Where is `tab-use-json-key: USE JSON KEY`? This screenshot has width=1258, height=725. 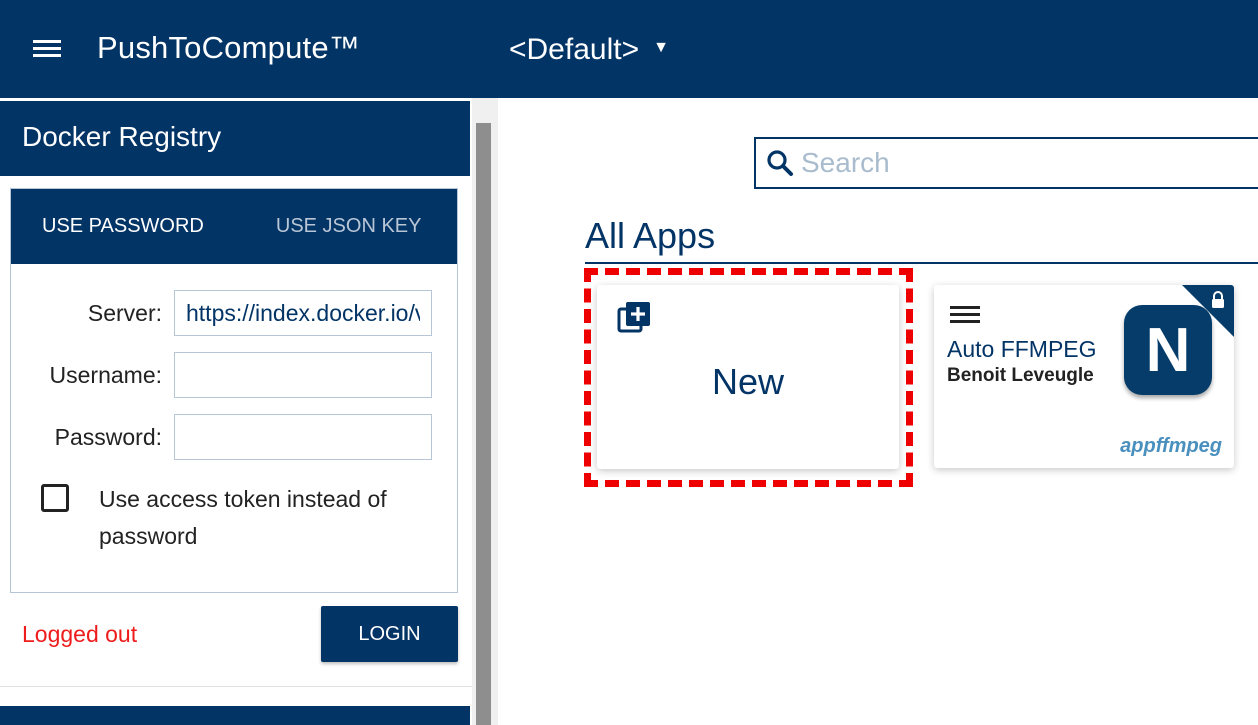 tab-use-json-key: USE JSON KEY is located at coordinates (349, 226).